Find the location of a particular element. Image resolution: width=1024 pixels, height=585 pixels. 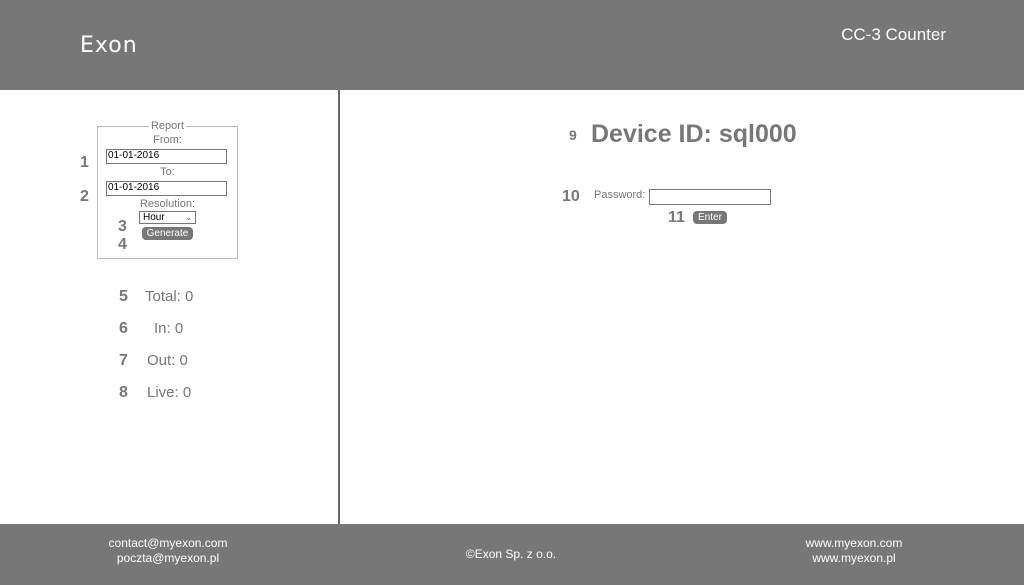

poczta-email-link: poczta@myexon.pl is located at coordinates (168, 558).